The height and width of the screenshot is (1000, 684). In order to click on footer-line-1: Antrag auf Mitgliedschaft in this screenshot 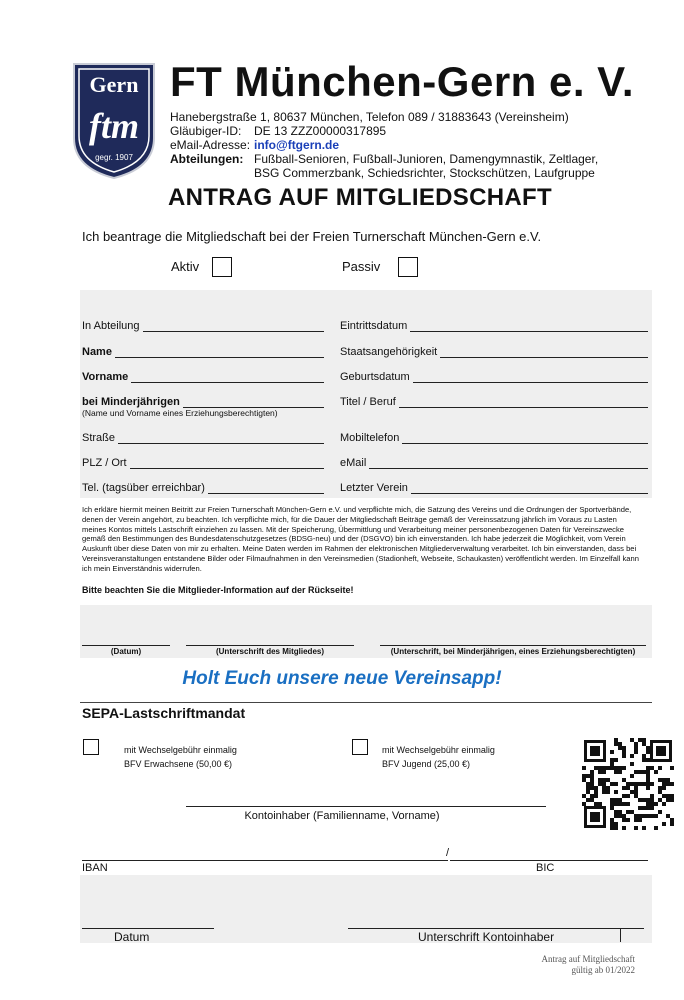, I will do `click(588, 959)`.